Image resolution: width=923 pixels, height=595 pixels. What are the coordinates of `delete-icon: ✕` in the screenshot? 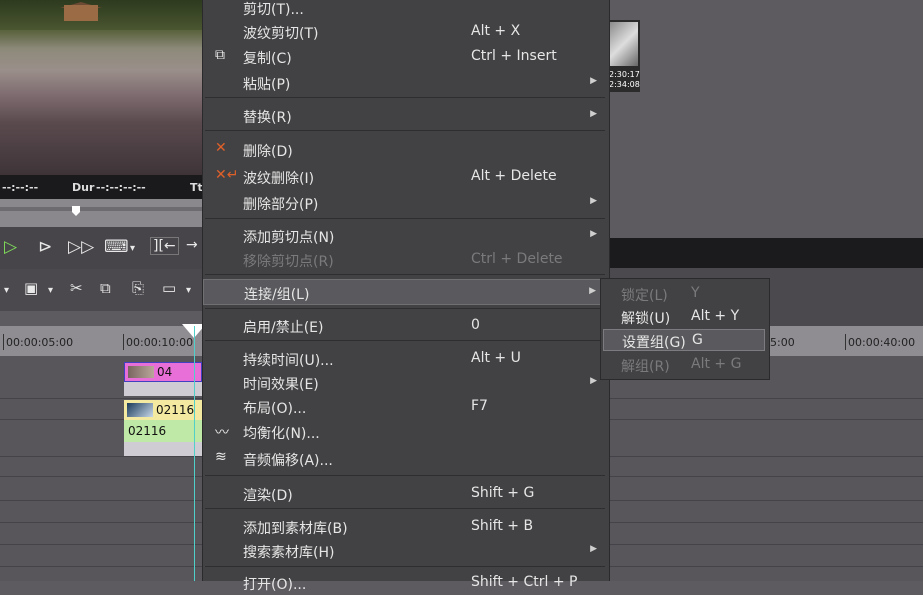 It's located at (221, 148).